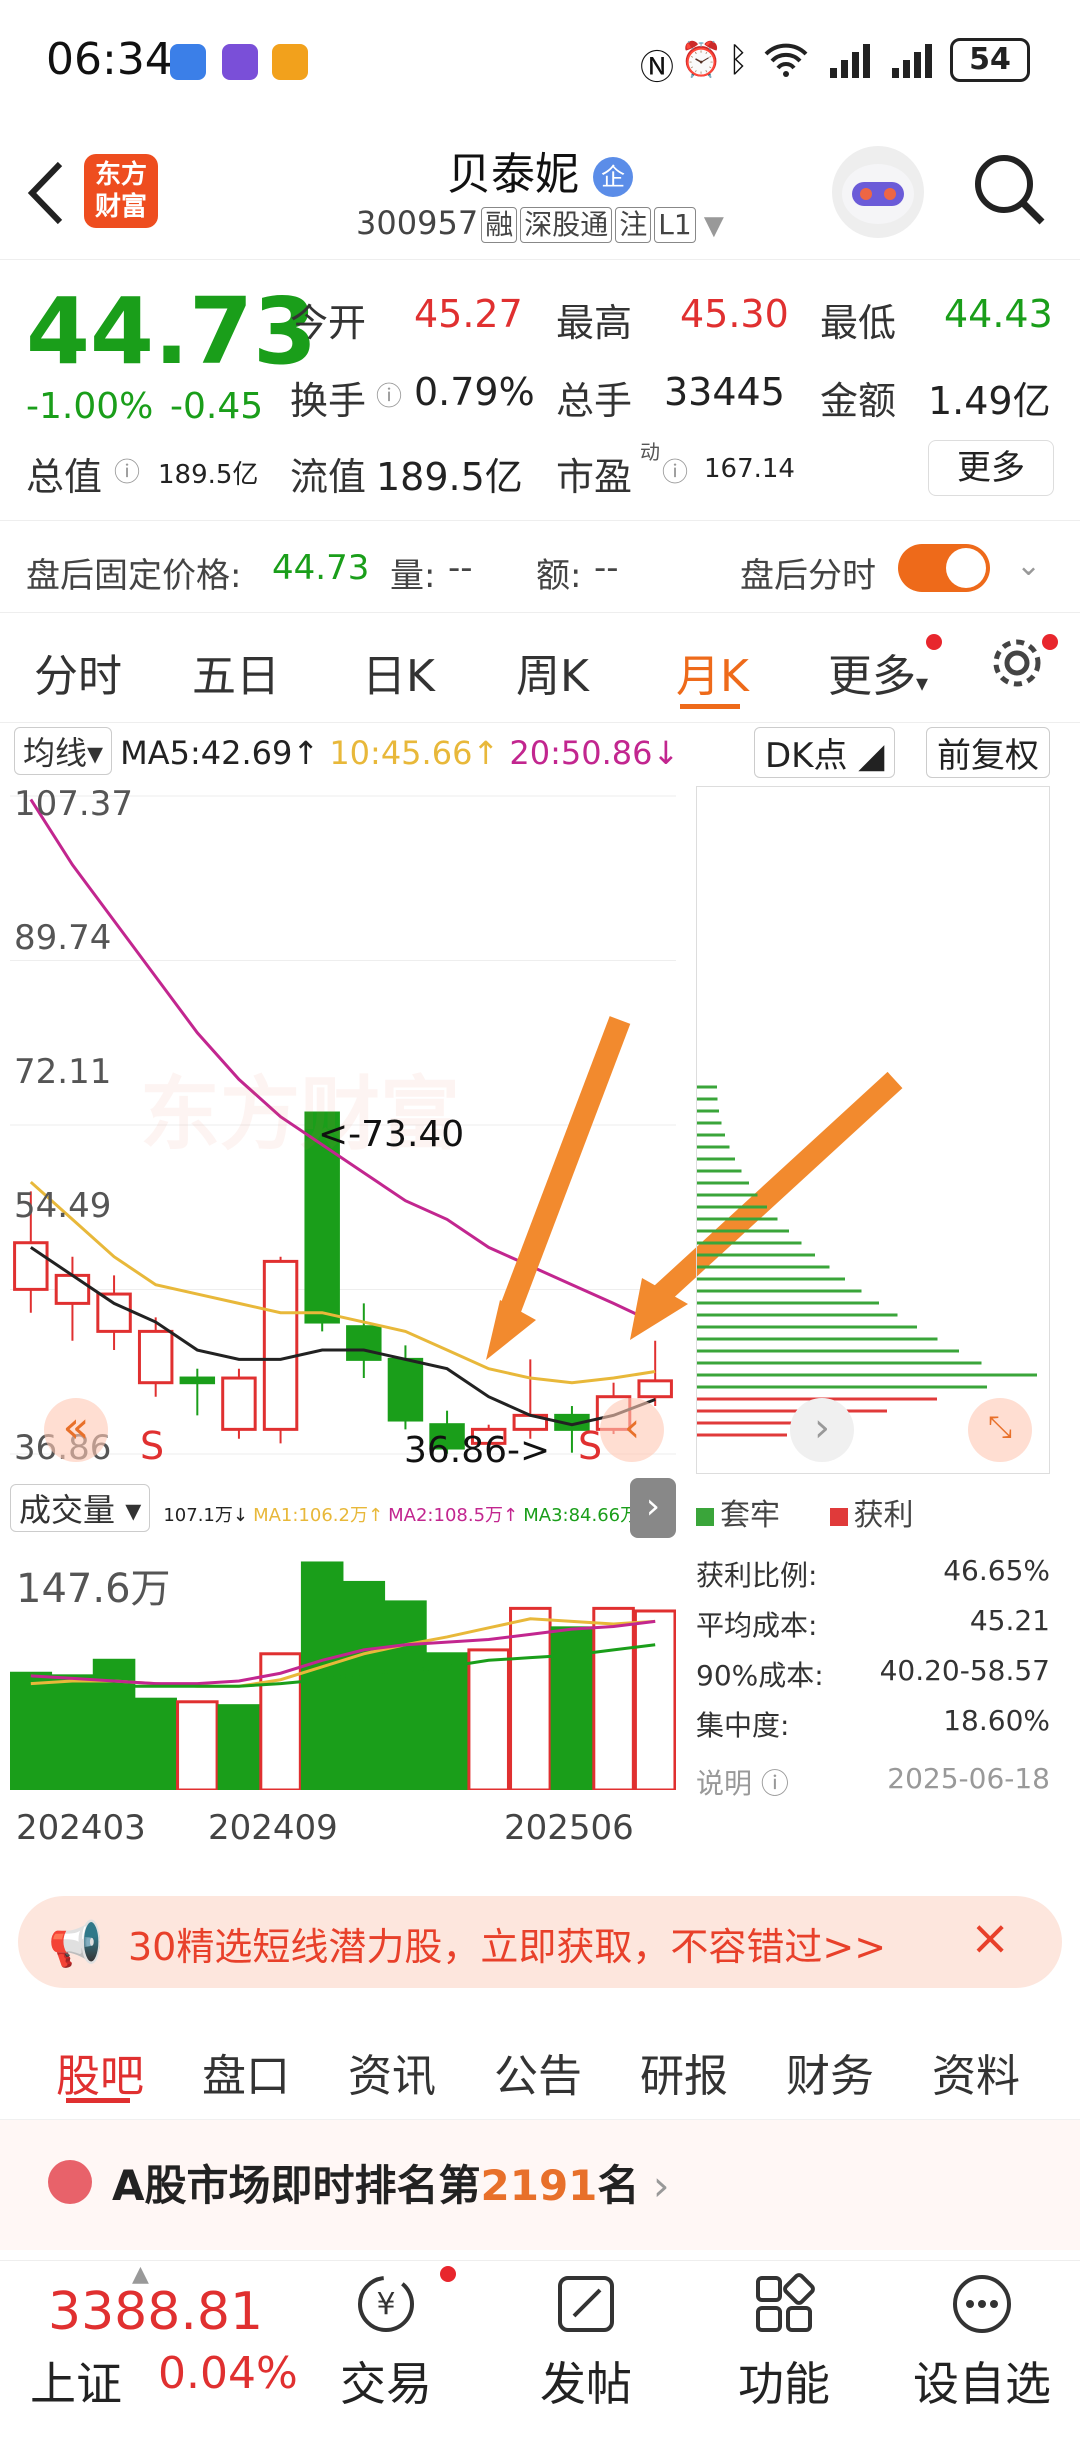  What do you see at coordinates (830, 2072) in the screenshot?
I see `tab-finance: 财务` at bounding box center [830, 2072].